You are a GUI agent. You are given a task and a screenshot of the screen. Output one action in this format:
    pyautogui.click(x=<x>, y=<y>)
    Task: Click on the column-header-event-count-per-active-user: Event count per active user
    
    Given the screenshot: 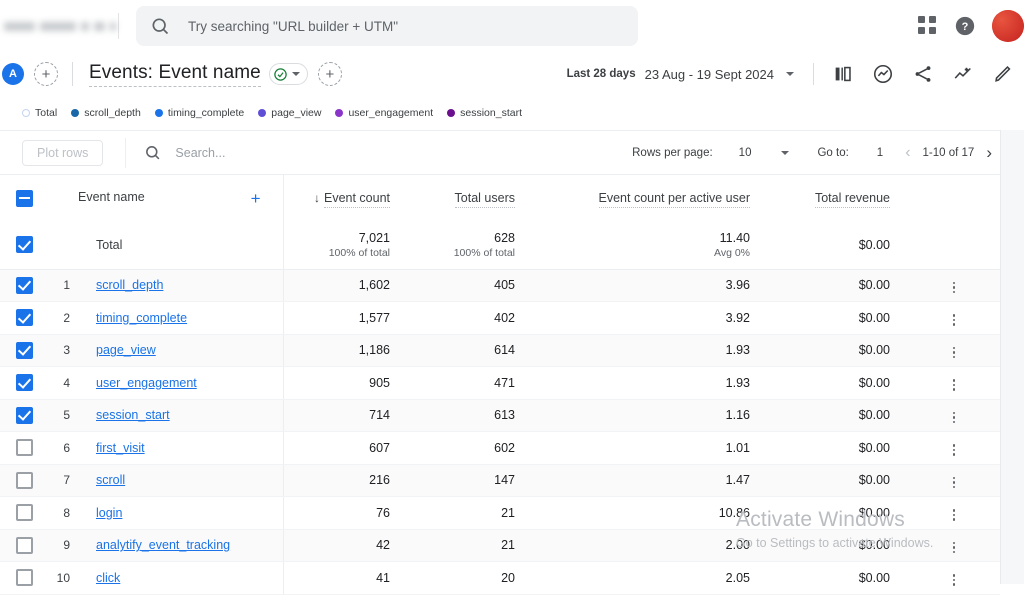 What is the action you would take?
    pyautogui.click(x=650, y=198)
    